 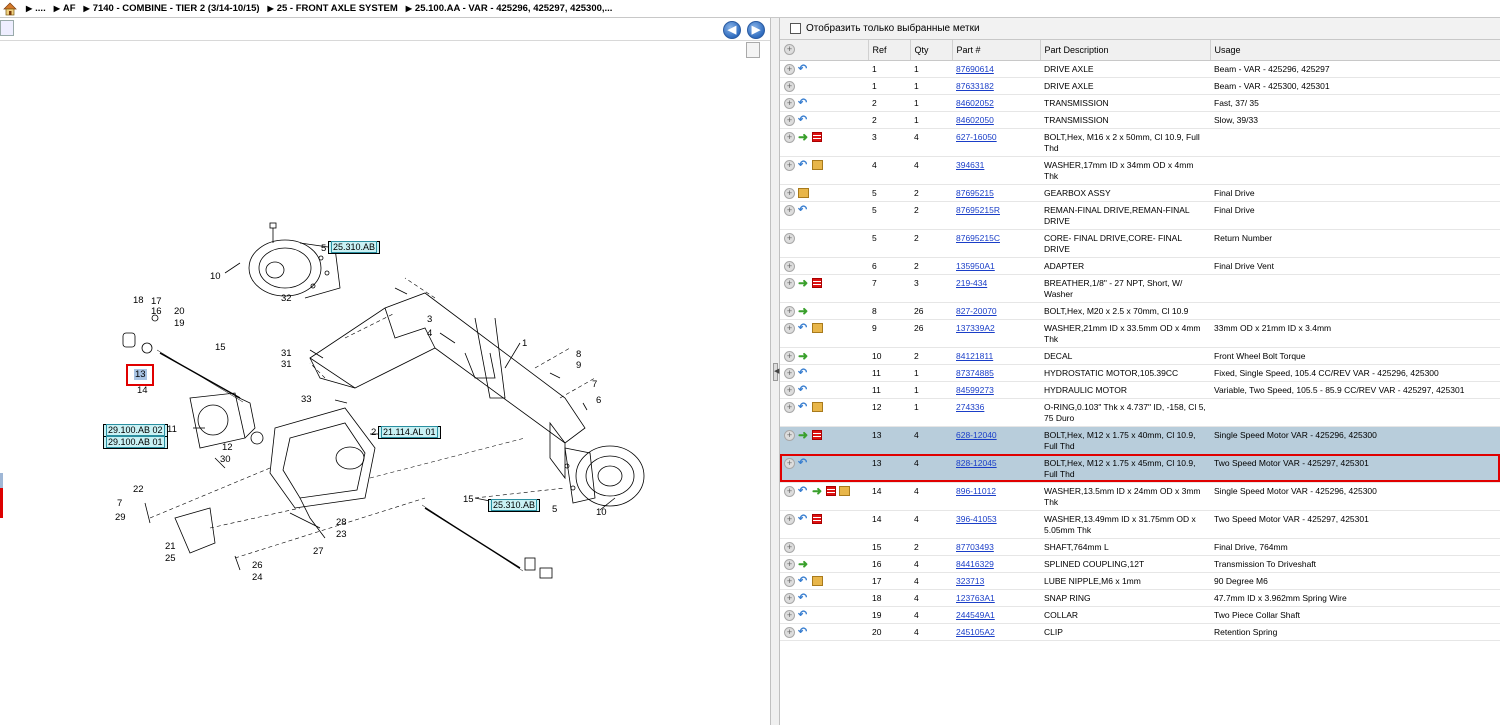 What do you see at coordinates (257, 565) in the screenshot?
I see `callout: 26` at bounding box center [257, 565].